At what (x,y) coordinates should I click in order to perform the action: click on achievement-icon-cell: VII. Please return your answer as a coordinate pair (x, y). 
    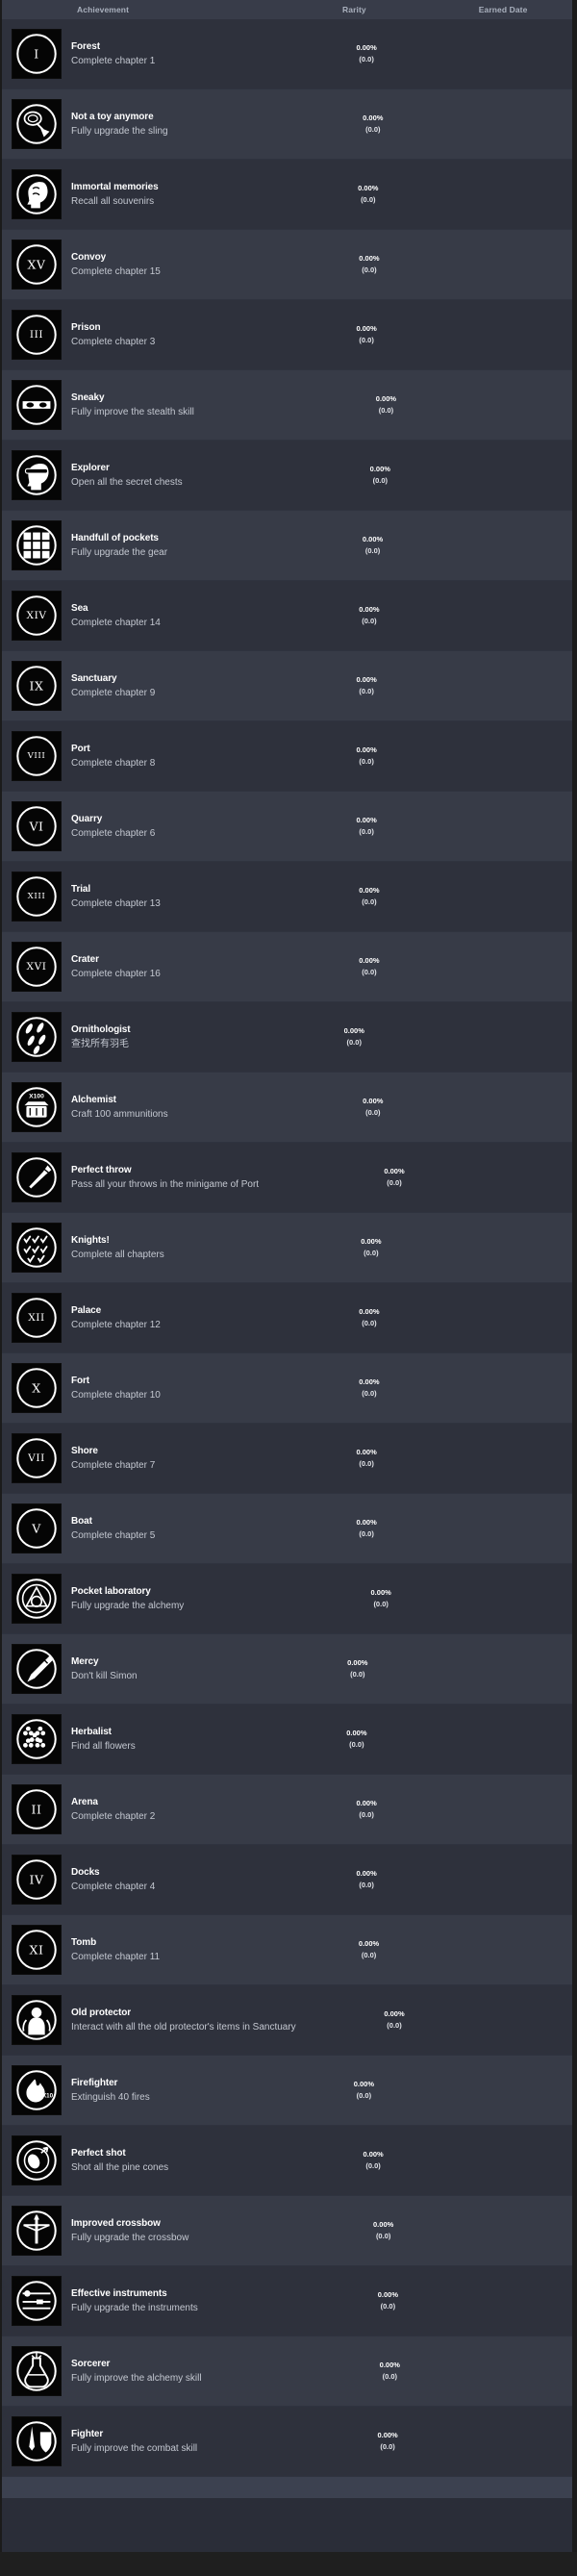
    Looking at the image, I should click on (36, 1458).